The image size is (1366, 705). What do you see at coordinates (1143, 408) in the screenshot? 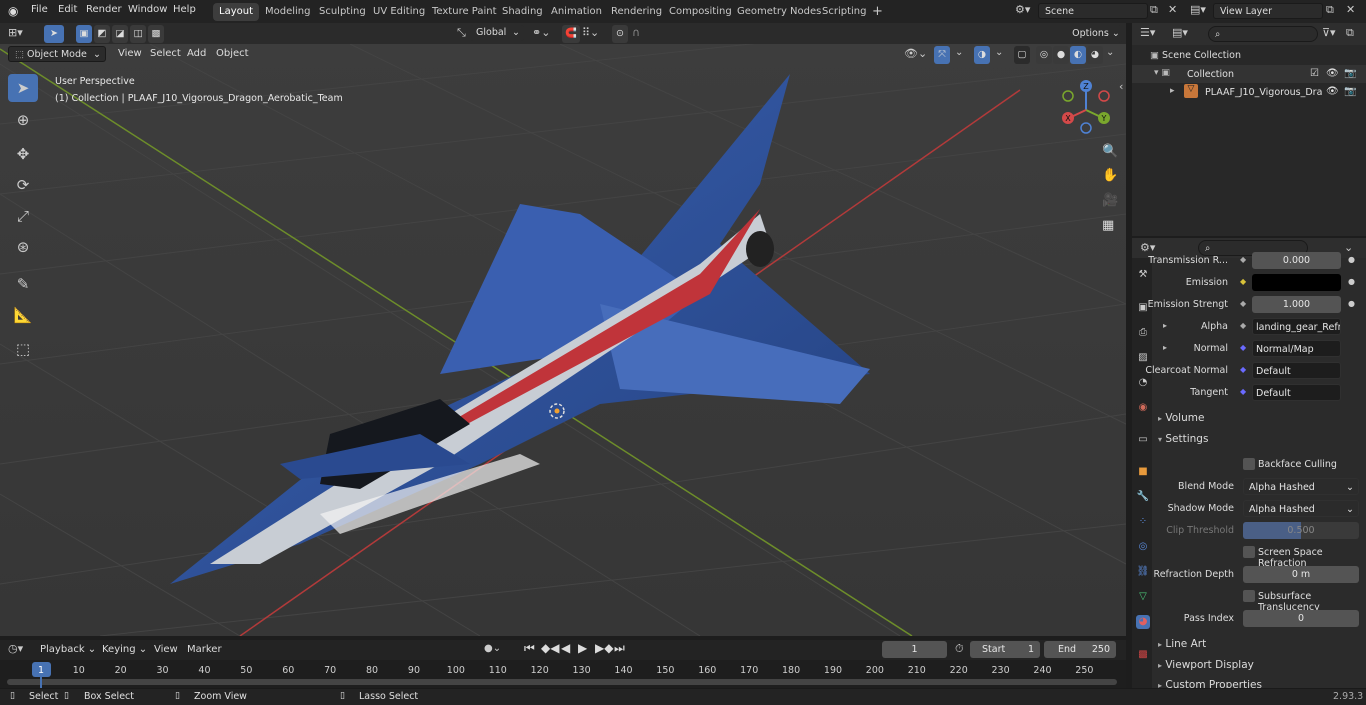
I see `world-tab-icon: ◉` at bounding box center [1143, 408].